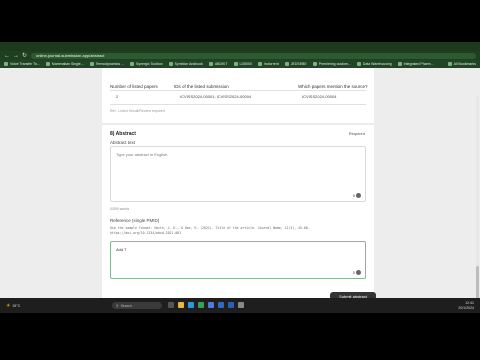  What do you see at coordinates (185, 64) in the screenshot?
I see `bookmark-item: Symbion Andbook` at bounding box center [185, 64].